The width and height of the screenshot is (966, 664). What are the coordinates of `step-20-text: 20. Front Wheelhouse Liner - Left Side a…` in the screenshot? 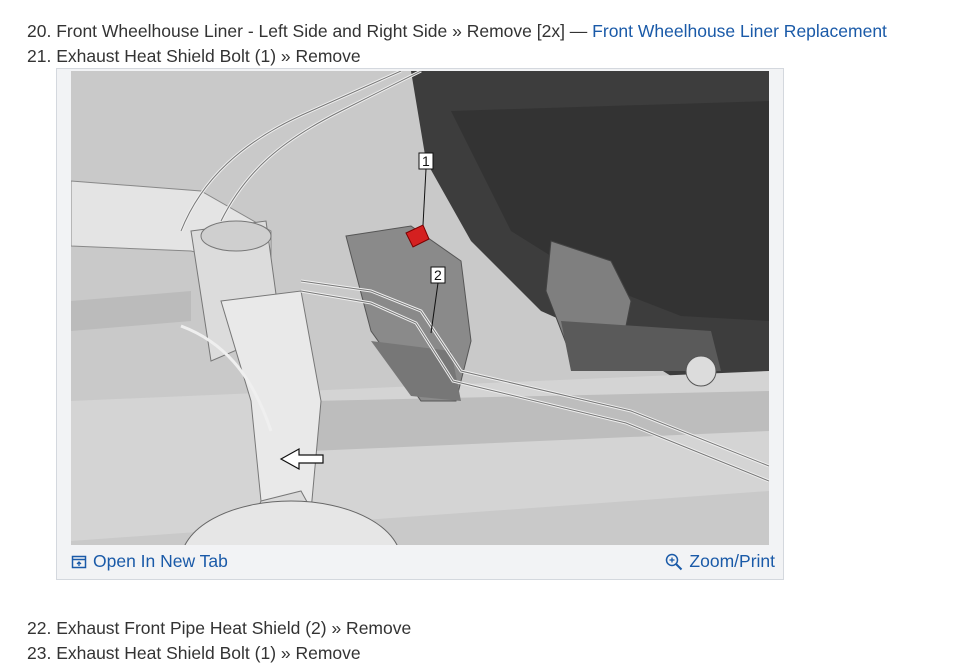 It's located at (310, 31).